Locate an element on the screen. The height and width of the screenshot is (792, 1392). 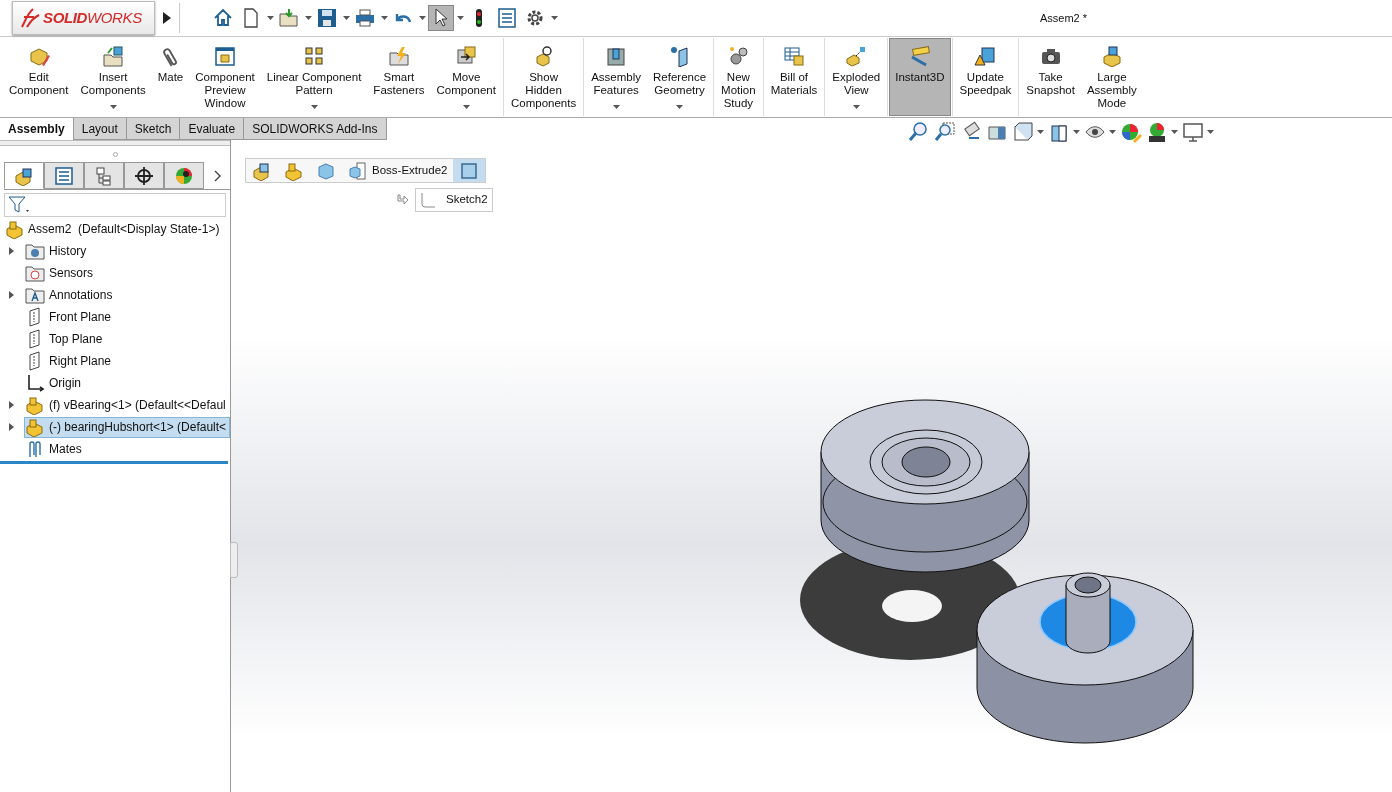
face-icon is located at coordinates (469, 170).